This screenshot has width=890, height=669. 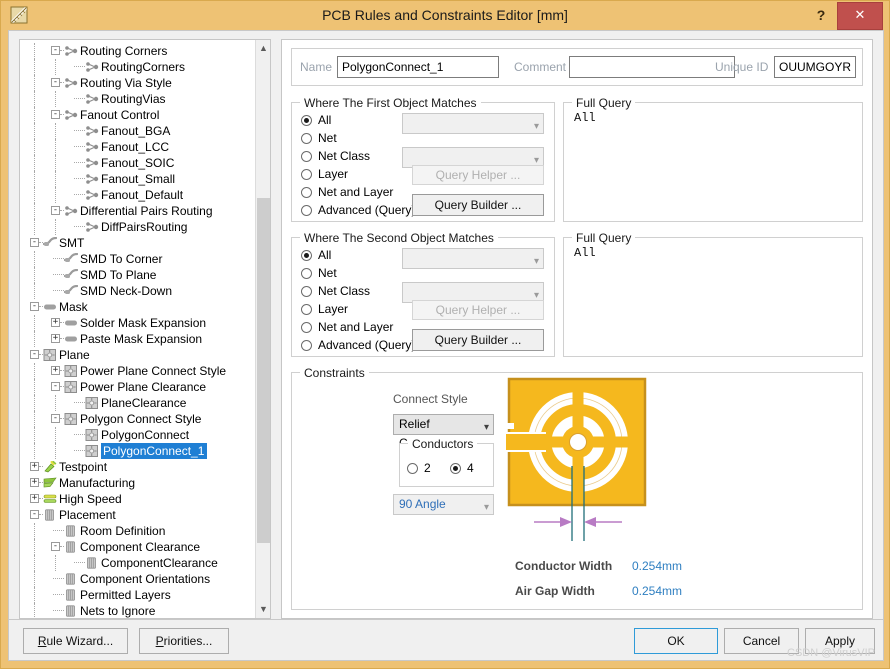 What do you see at coordinates (138, 563) in the screenshot?
I see `tree-item: ComponentClearance` at bounding box center [138, 563].